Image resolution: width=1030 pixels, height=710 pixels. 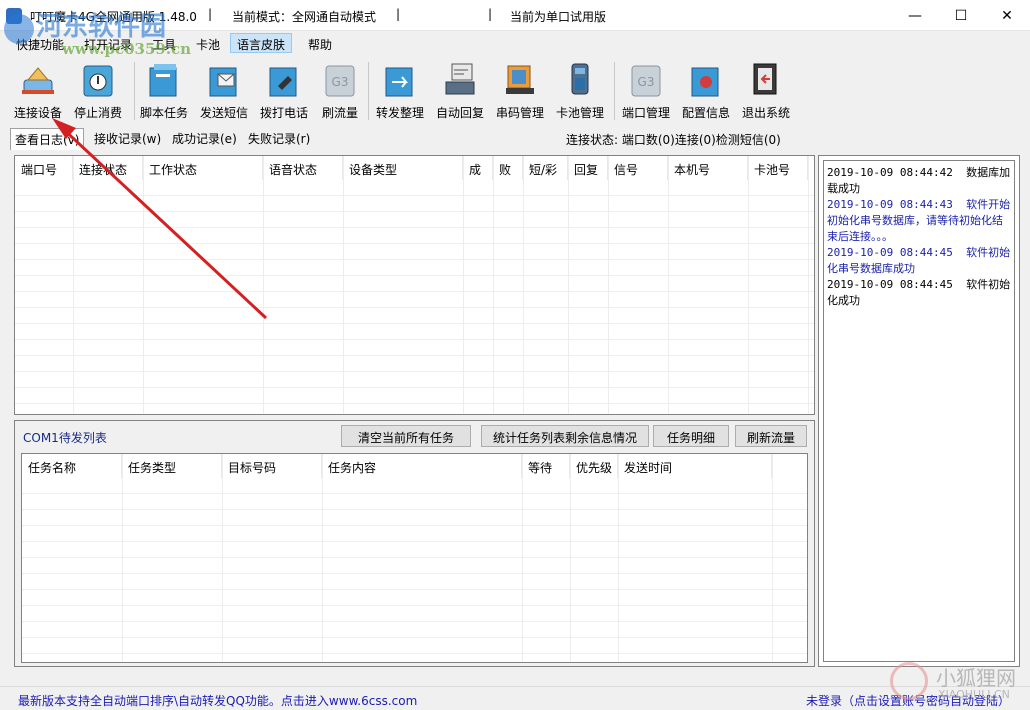 I want to click on status-link-update: 最新版本支持全自动端口排序\自动转发QQ功能。点击进入www.6css.com, so click(x=217, y=700).